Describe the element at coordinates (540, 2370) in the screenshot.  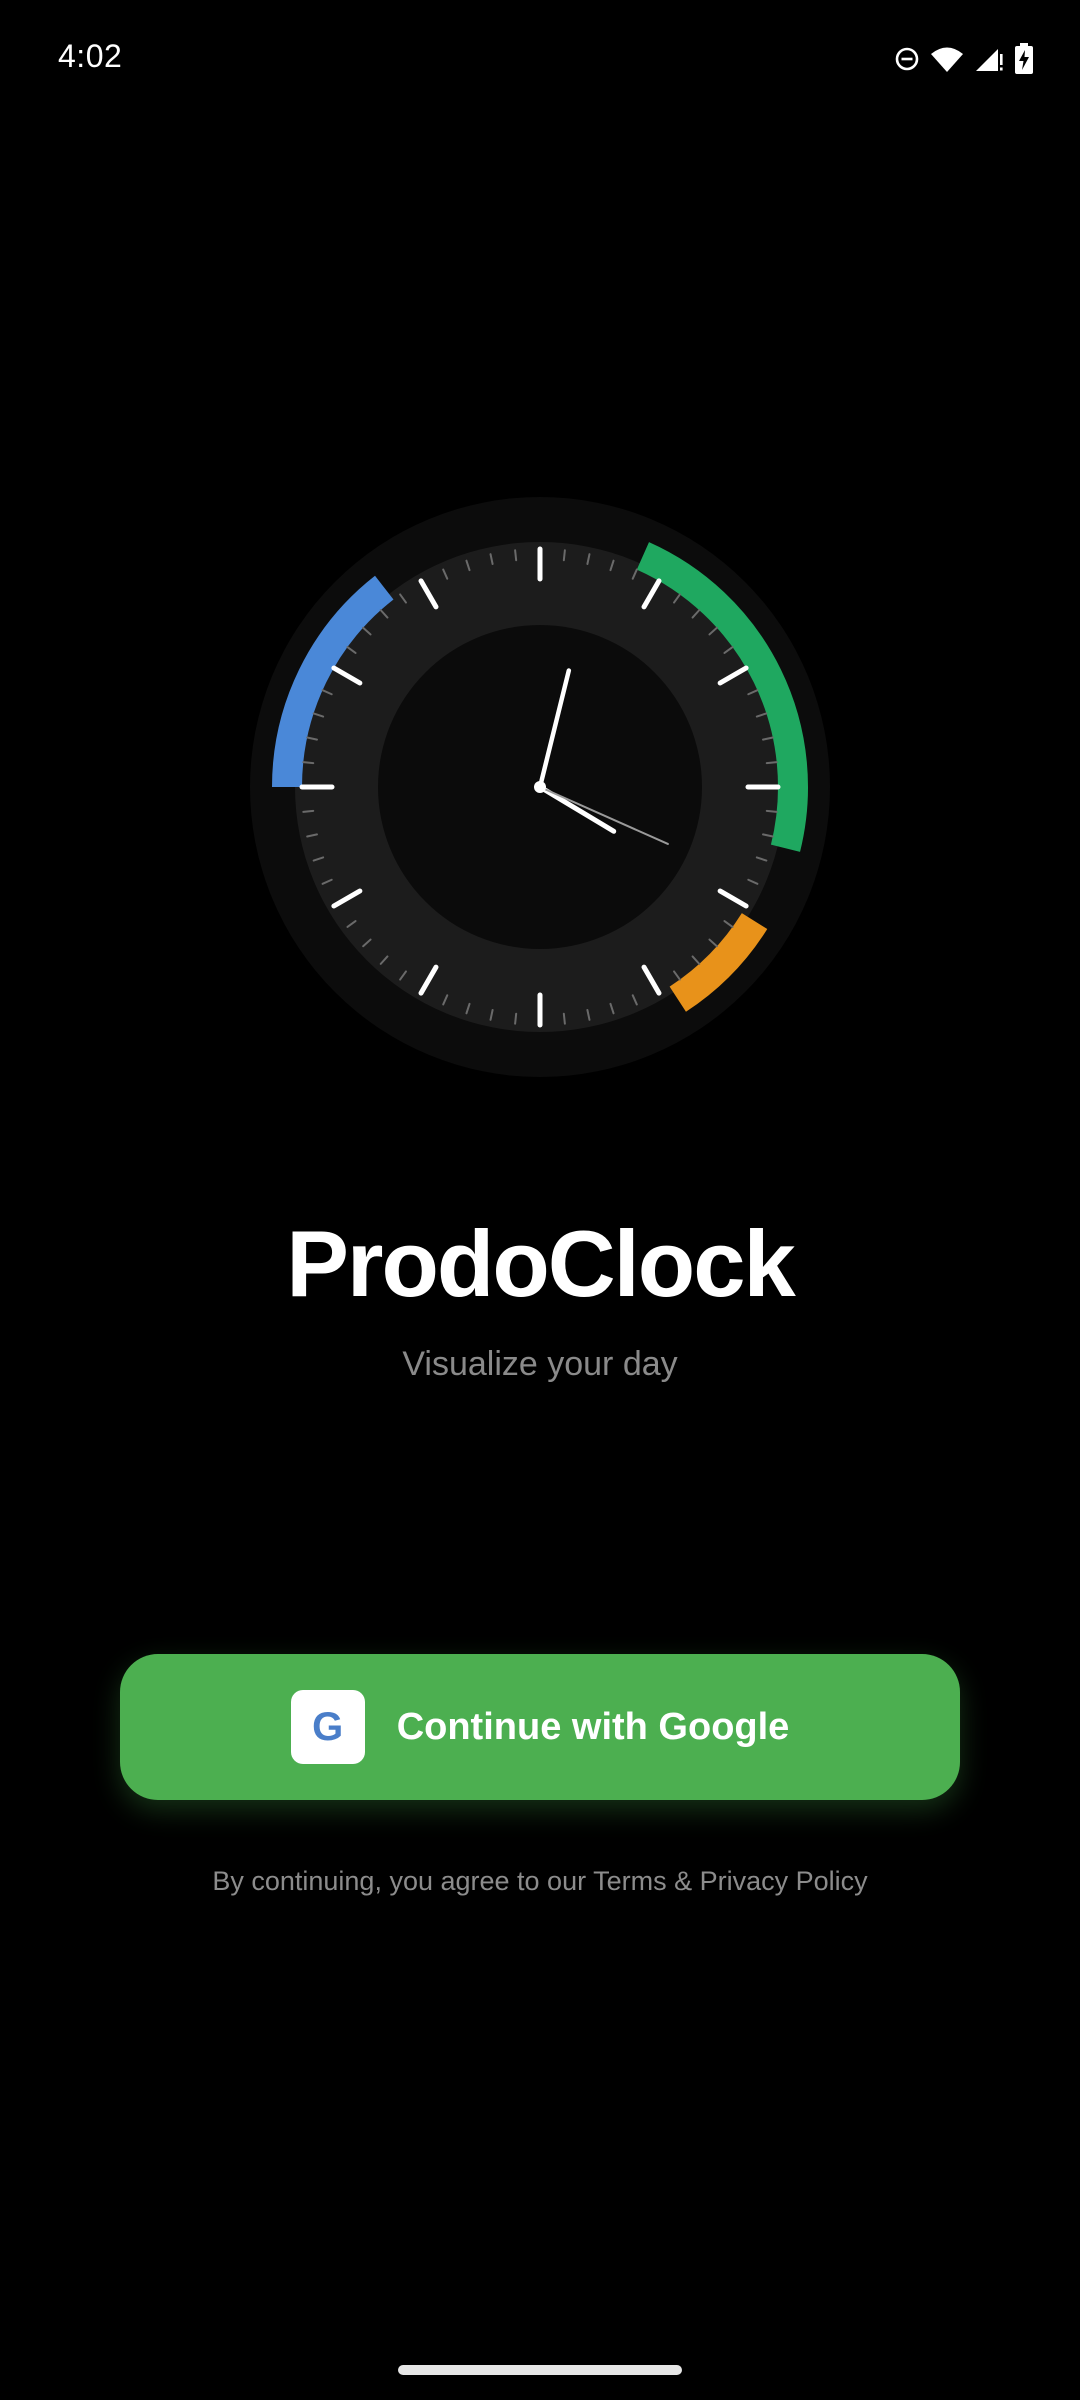
I see `home-indicator` at that location.